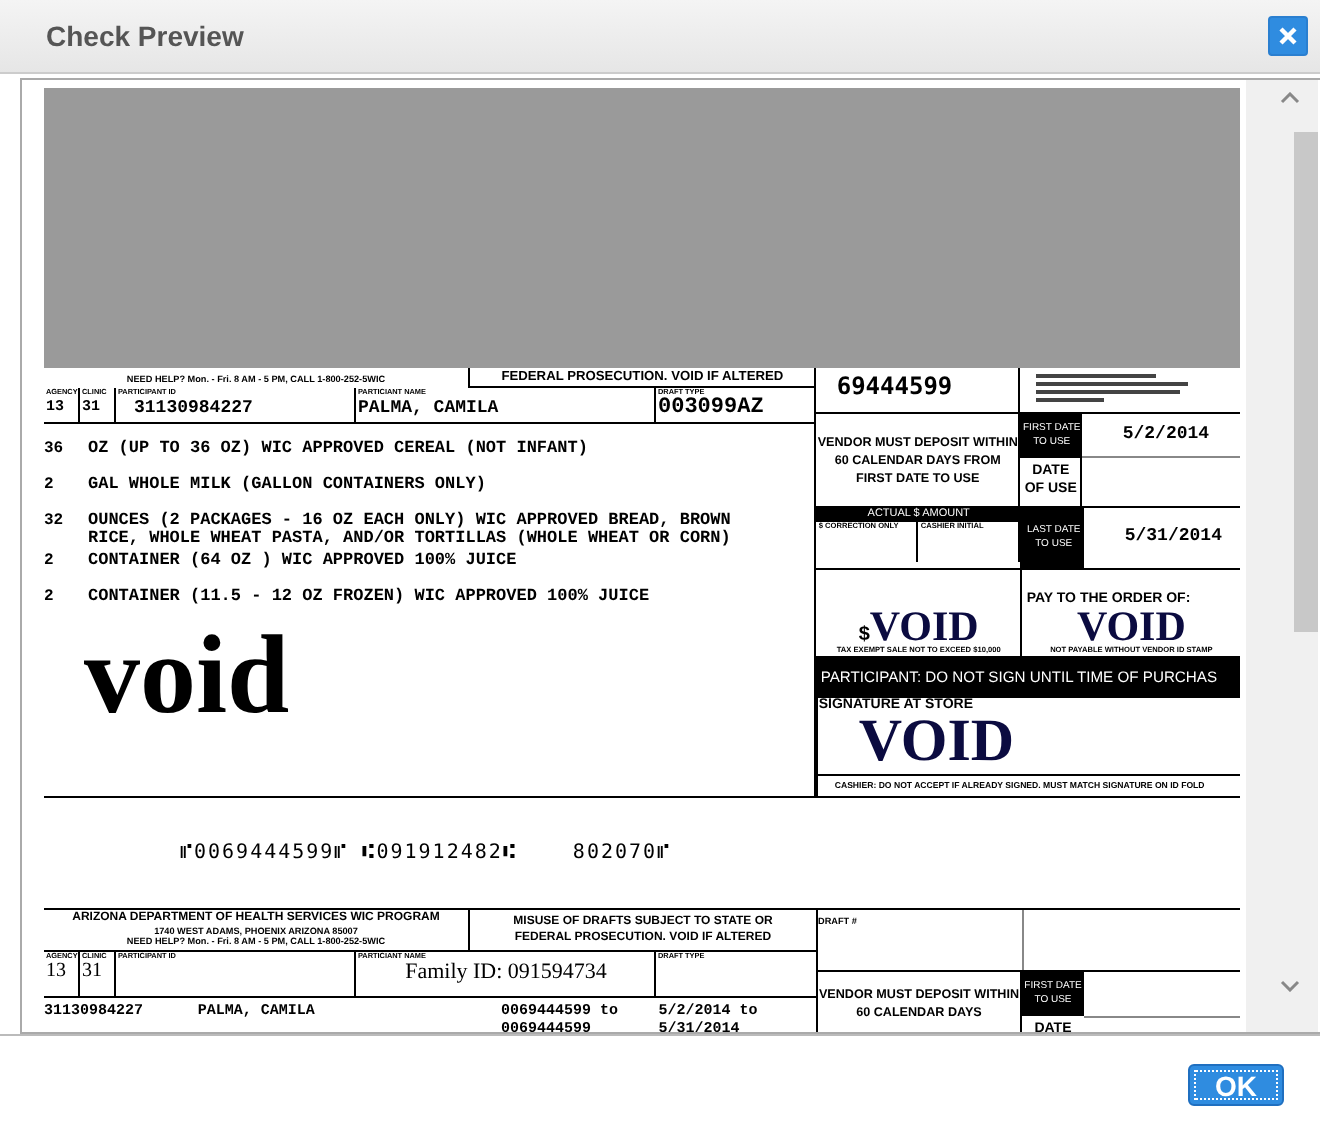  Describe the element at coordinates (145, 36) in the screenshot. I see `dialog-title: Check Preview` at that location.